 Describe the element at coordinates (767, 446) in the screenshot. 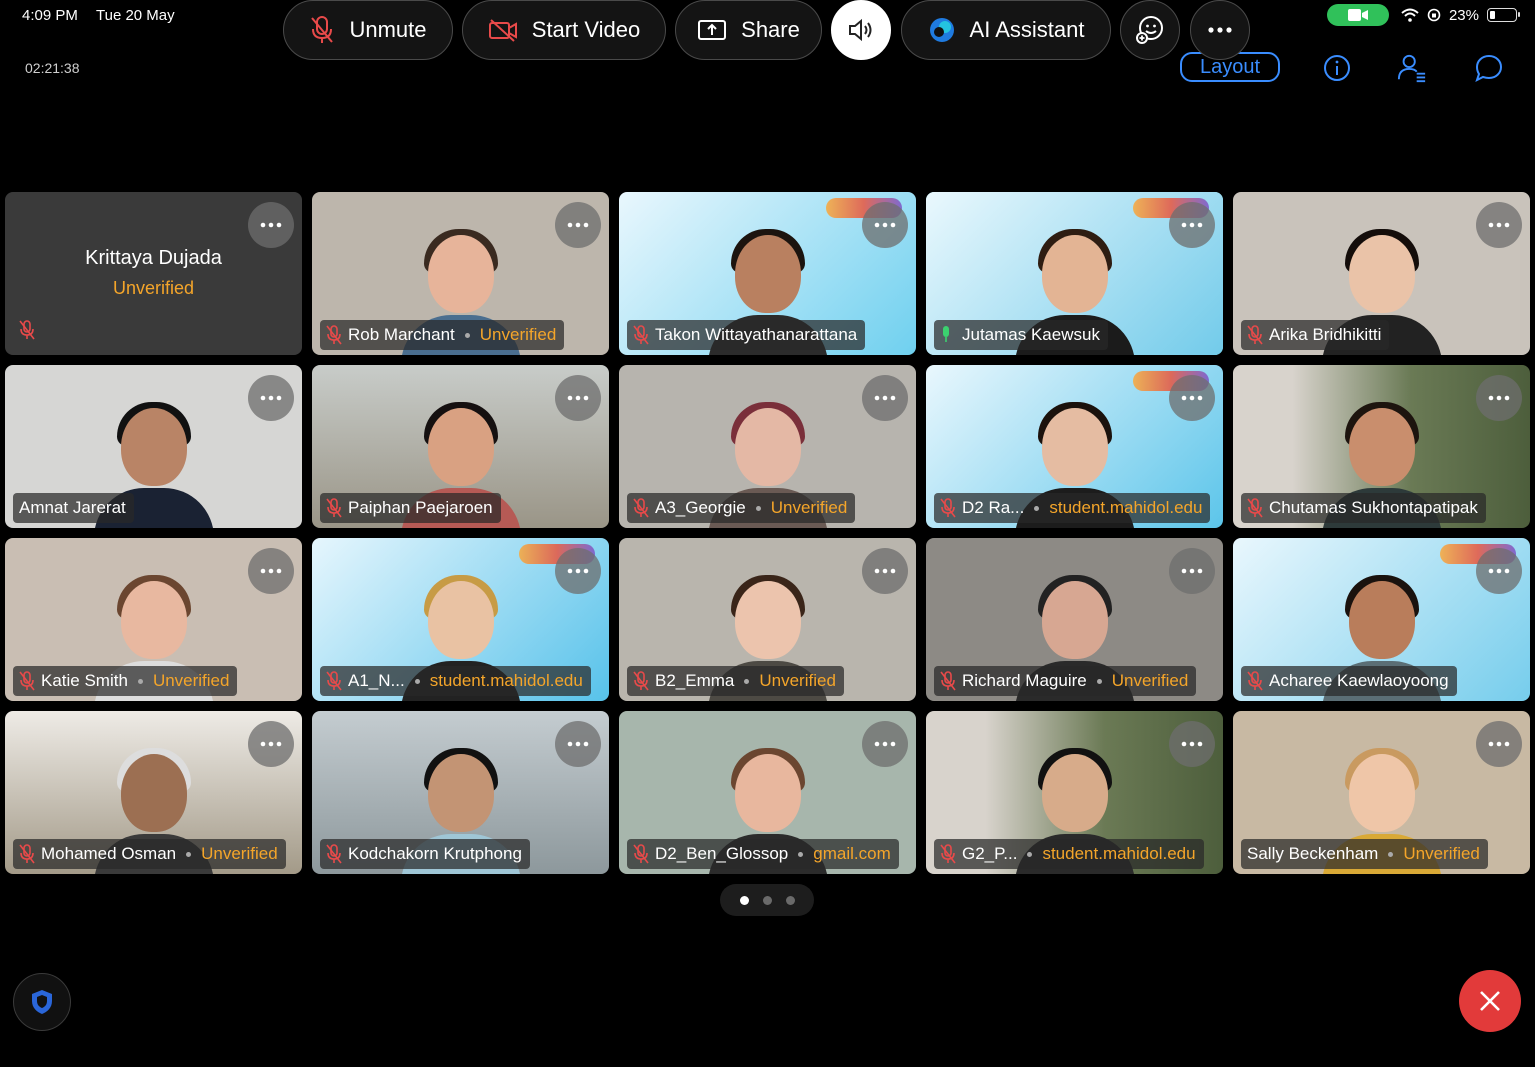

I see `participant-tile: A3_Georgie Unverified` at that location.